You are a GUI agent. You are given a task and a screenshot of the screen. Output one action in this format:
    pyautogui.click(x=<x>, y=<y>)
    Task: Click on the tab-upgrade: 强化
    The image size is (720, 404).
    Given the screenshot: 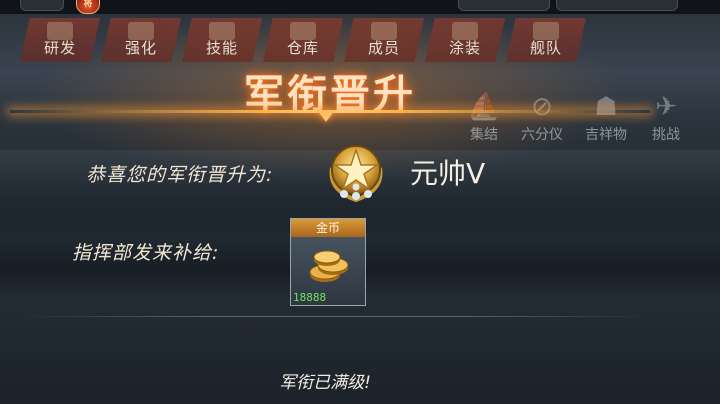 What is the action you would take?
    pyautogui.click(x=141, y=40)
    